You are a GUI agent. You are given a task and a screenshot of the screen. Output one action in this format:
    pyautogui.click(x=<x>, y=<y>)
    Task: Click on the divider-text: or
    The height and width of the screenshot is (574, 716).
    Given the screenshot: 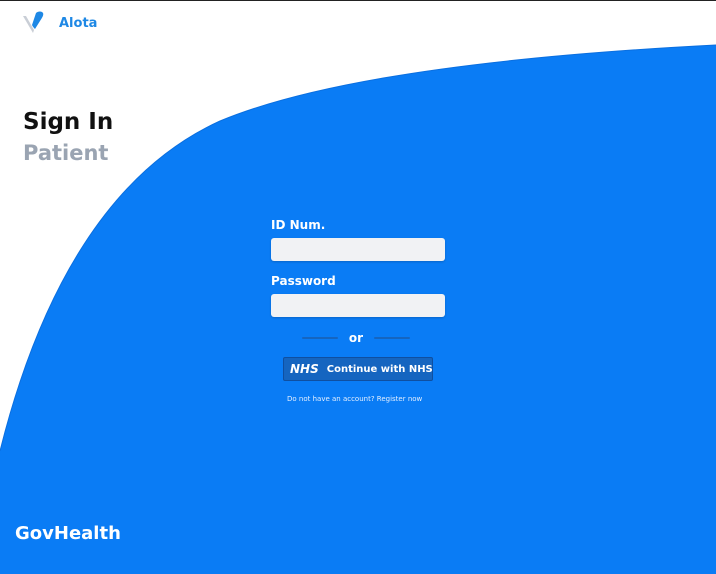 What is the action you would take?
    pyautogui.click(x=356, y=338)
    